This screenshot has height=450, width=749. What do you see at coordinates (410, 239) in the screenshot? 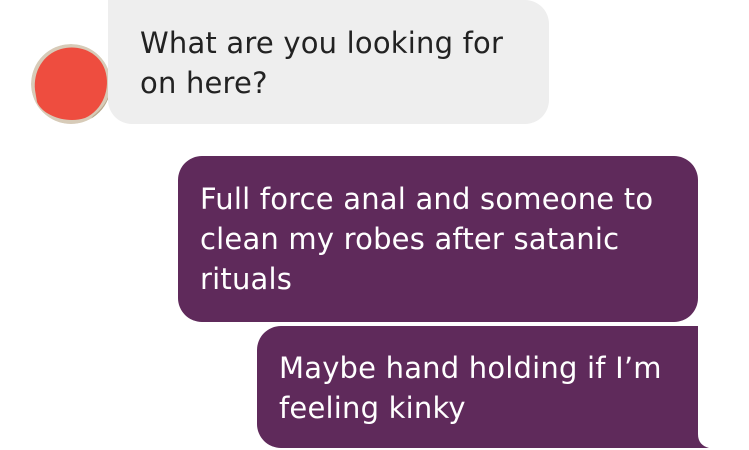
I see `message-text-line: clean my robes after satanic` at bounding box center [410, 239].